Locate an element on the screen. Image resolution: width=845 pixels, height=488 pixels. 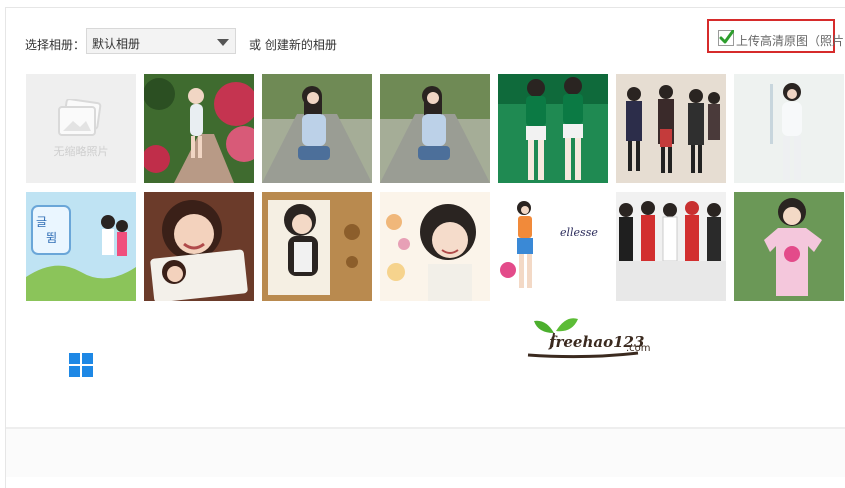
photo-girl-on-road-icon is located at coordinates (317, 128).